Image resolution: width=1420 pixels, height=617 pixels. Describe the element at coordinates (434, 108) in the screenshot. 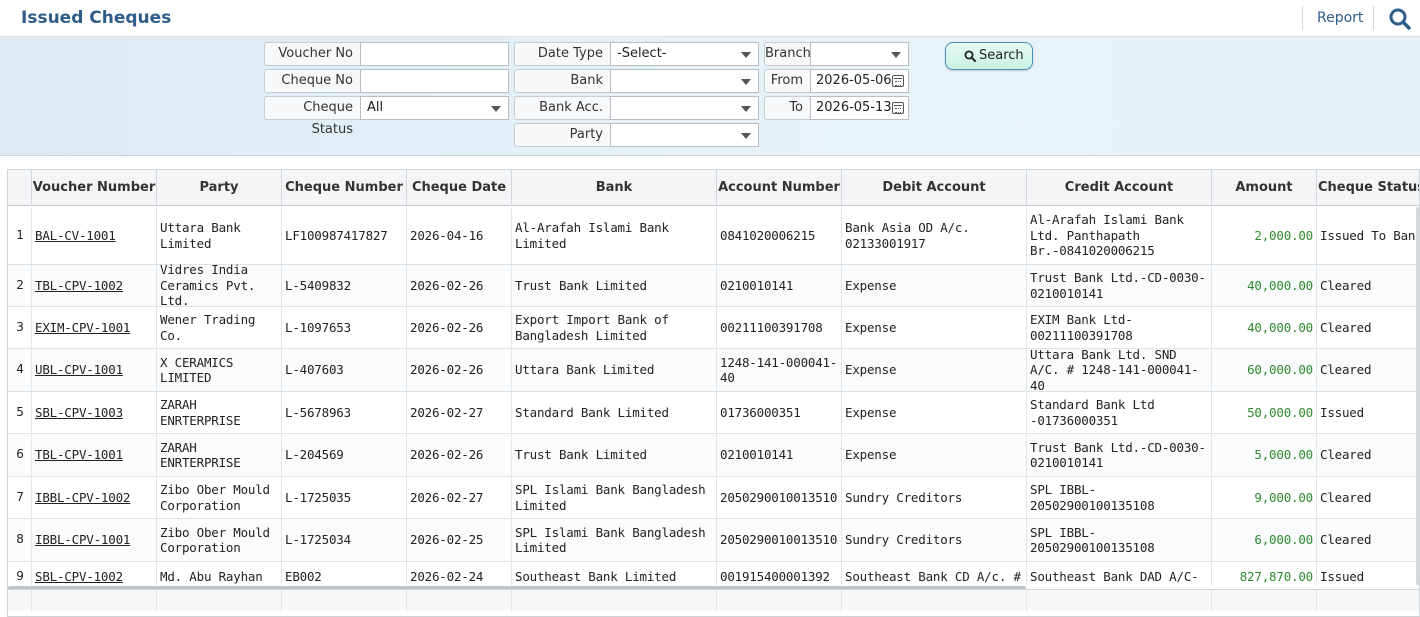

I see `cheque-status-select: All` at that location.